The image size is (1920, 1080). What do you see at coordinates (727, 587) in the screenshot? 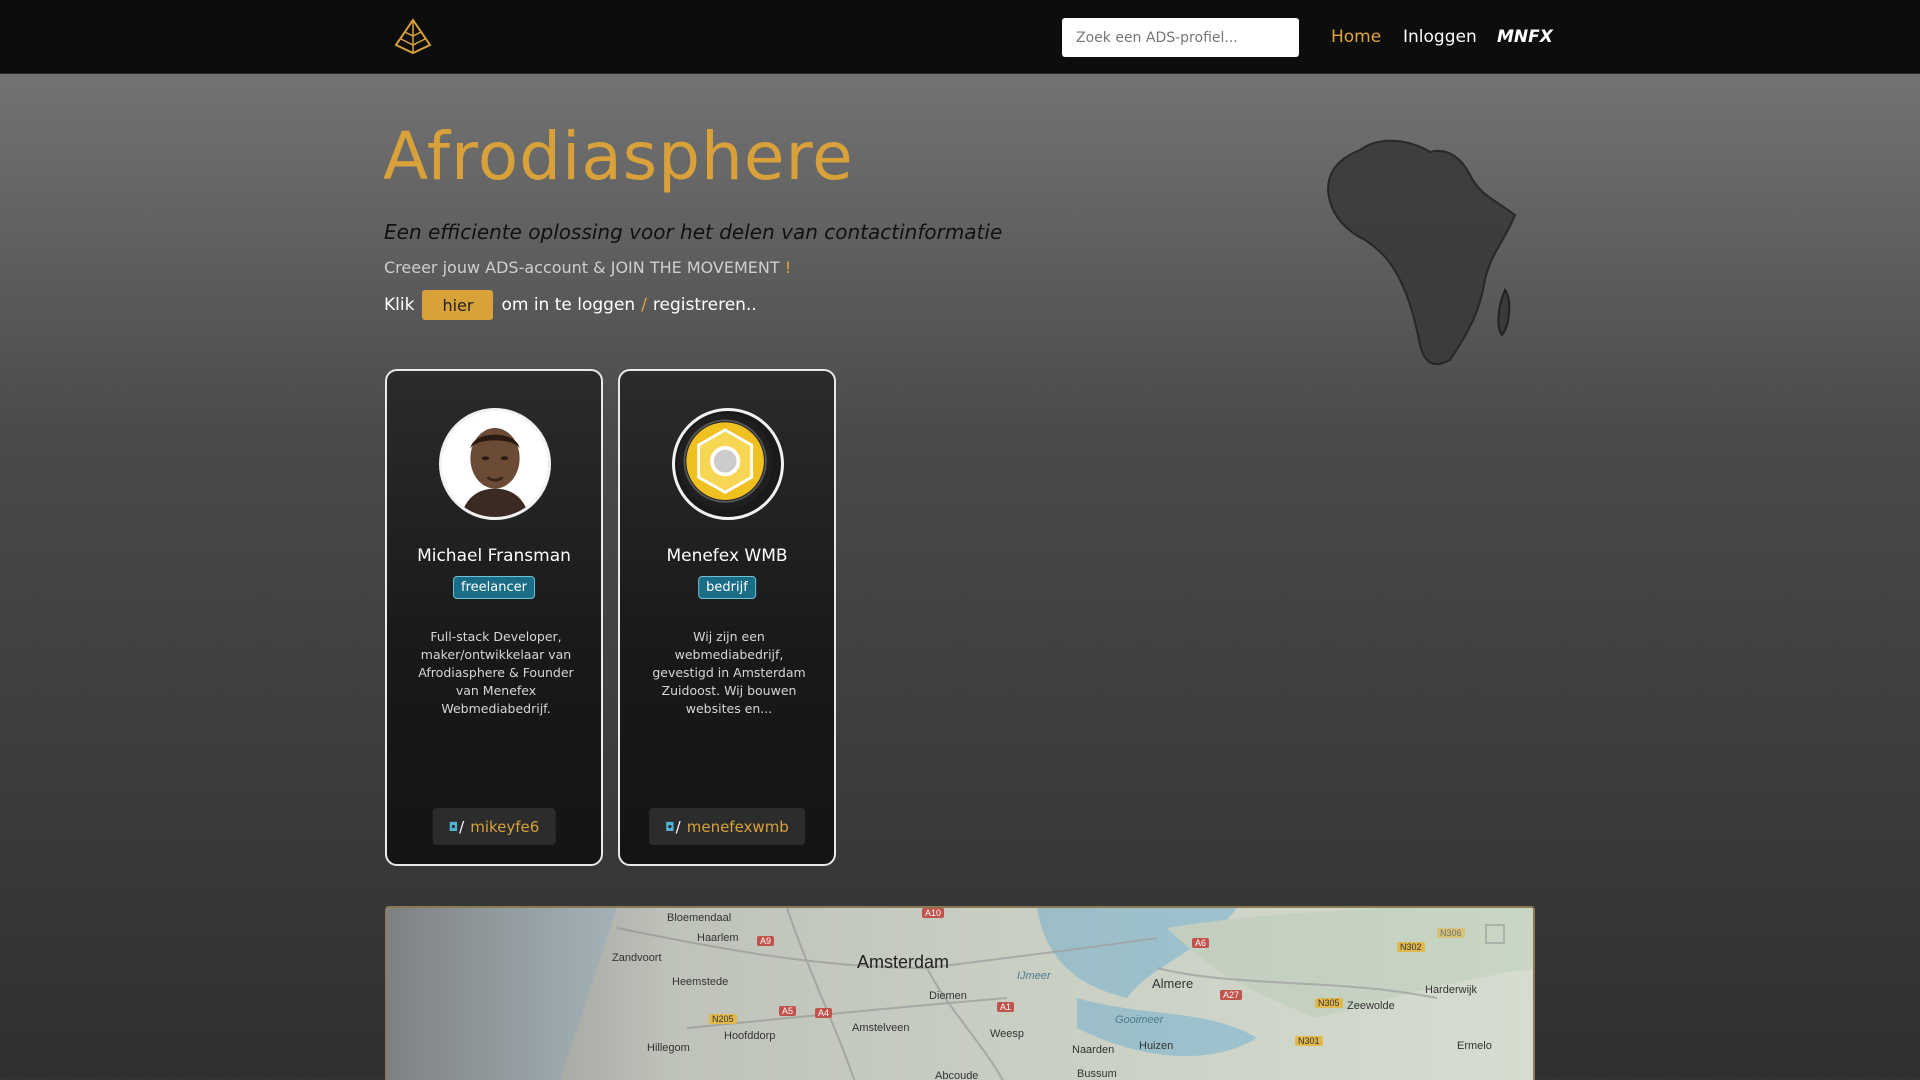
I see `profile-type-badge: bedrijf` at bounding box center [727, 587].